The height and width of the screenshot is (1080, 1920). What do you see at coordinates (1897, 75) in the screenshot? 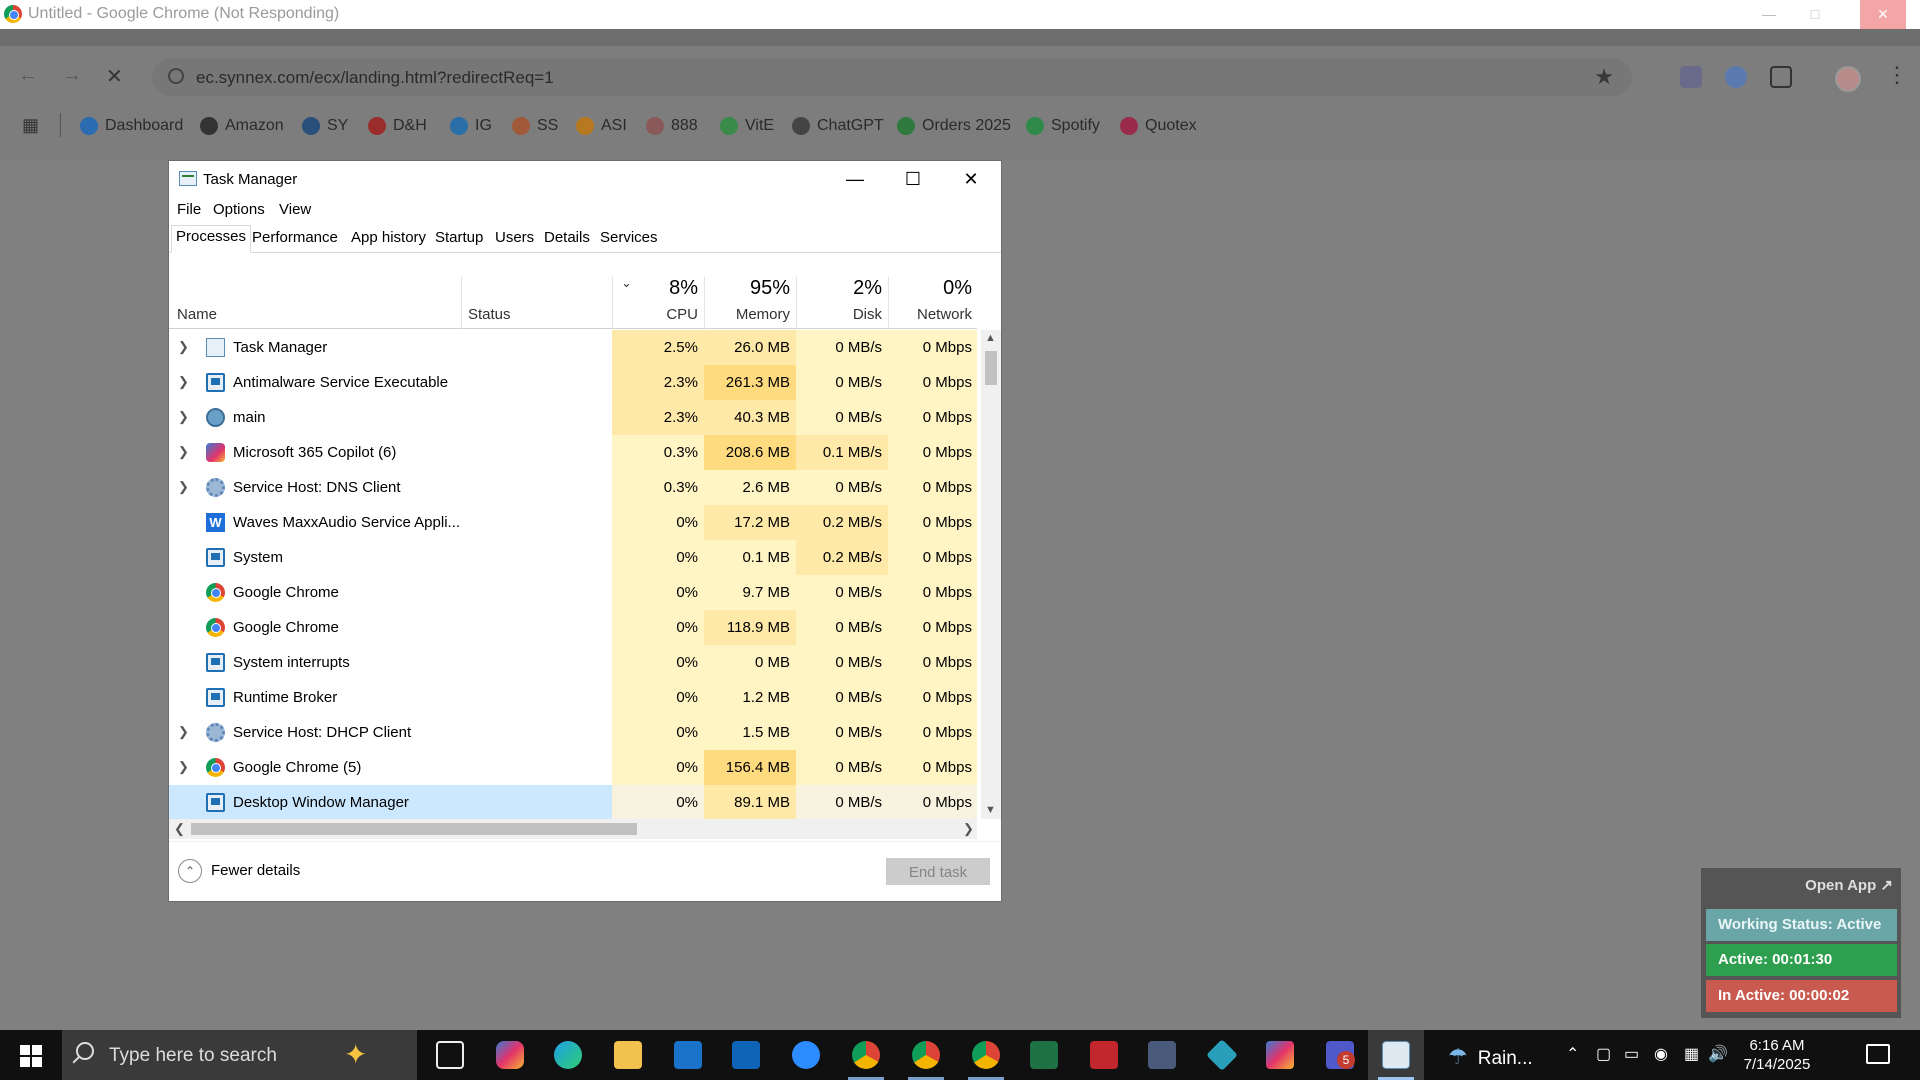
I see `chrome-menu-icon: ⋮` at bounding box center [1897, 75].